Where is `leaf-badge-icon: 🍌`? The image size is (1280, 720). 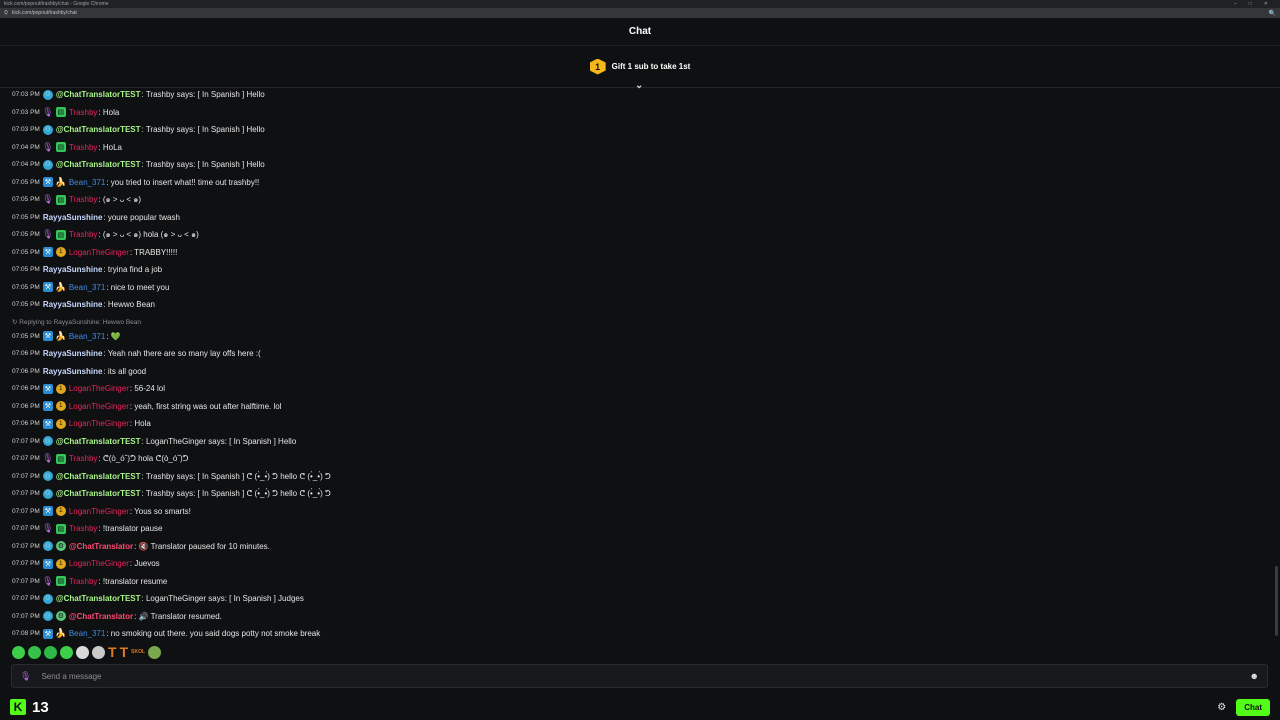
leaf-badge-icon: 🍌 is located at coordinates (61, 286).